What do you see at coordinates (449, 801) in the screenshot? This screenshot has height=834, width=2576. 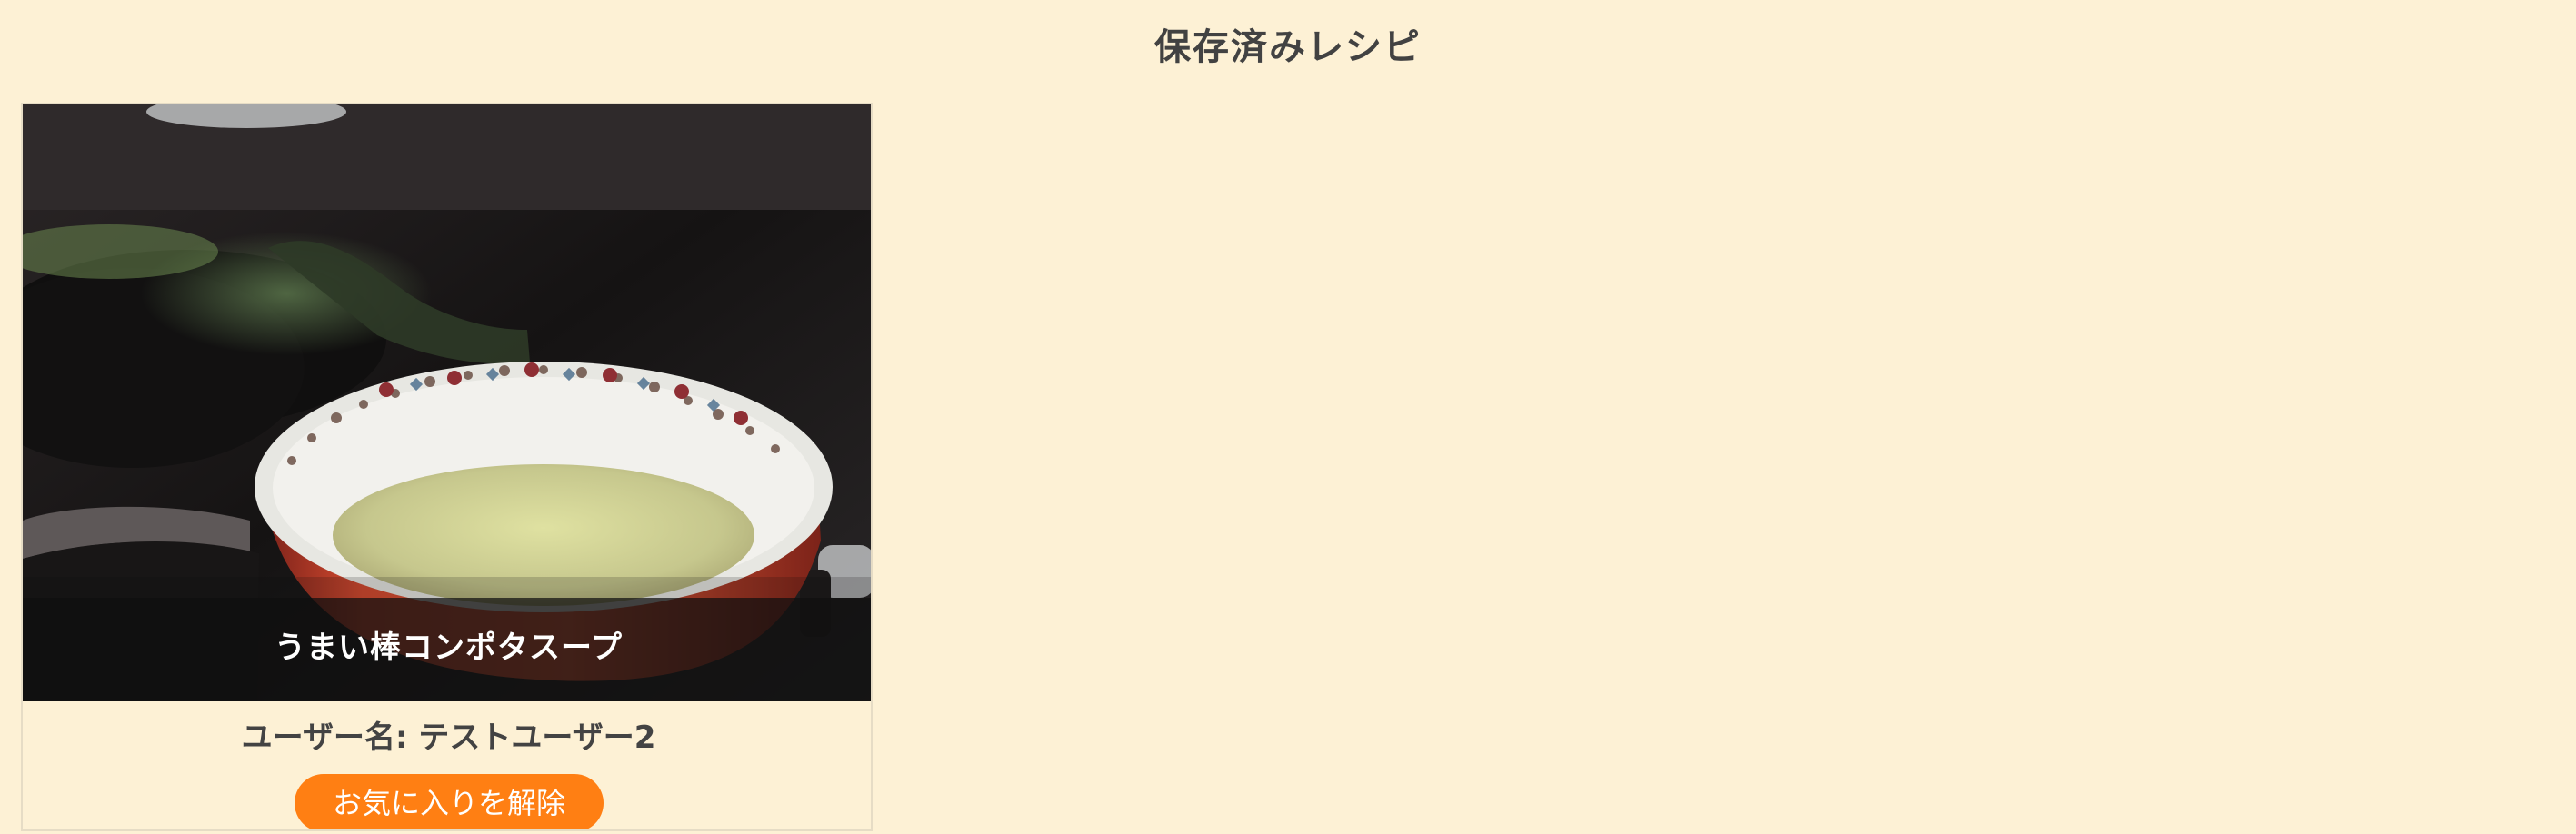 I see `unfavorite-button: お気に入りを解除` at bounding box center [449, 801].